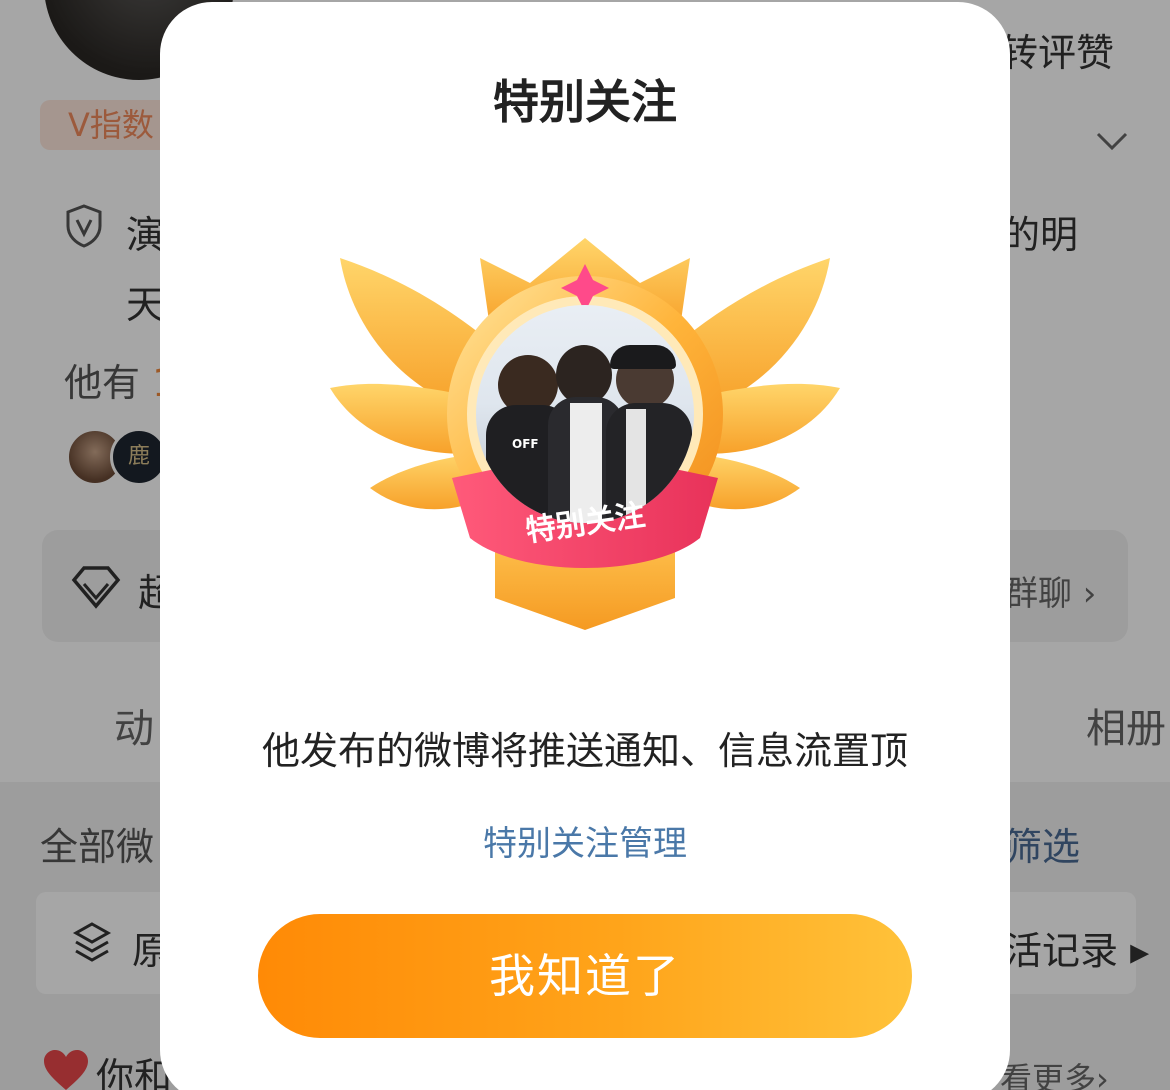  Describe the element at coordinates (585, 102) in the screenshot. I see `dialog-title: 特别关注` at that location.